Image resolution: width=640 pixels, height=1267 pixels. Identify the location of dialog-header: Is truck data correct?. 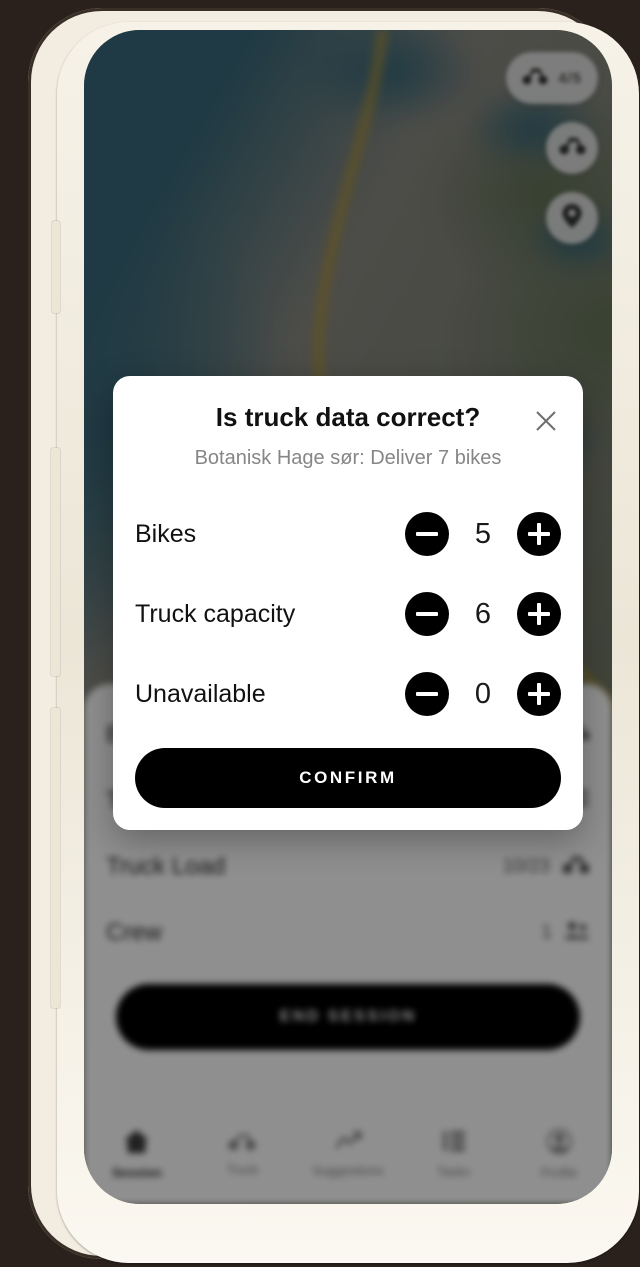
(348, 417).